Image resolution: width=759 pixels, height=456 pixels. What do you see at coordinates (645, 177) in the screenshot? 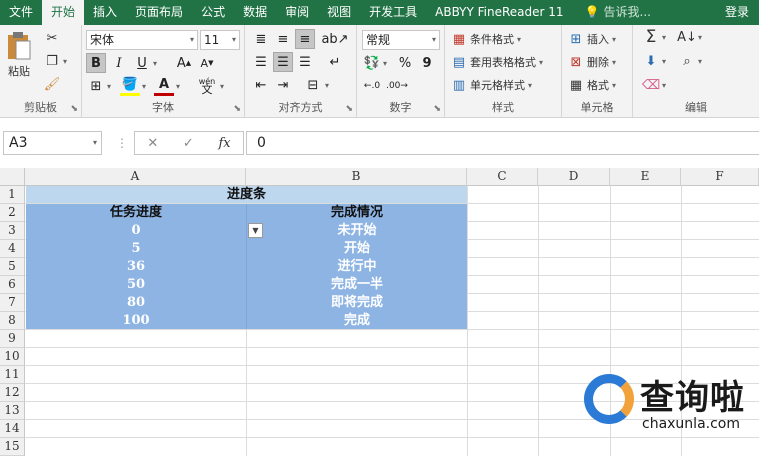
I see `column-header-e: E` at bounding box center [645, 177].